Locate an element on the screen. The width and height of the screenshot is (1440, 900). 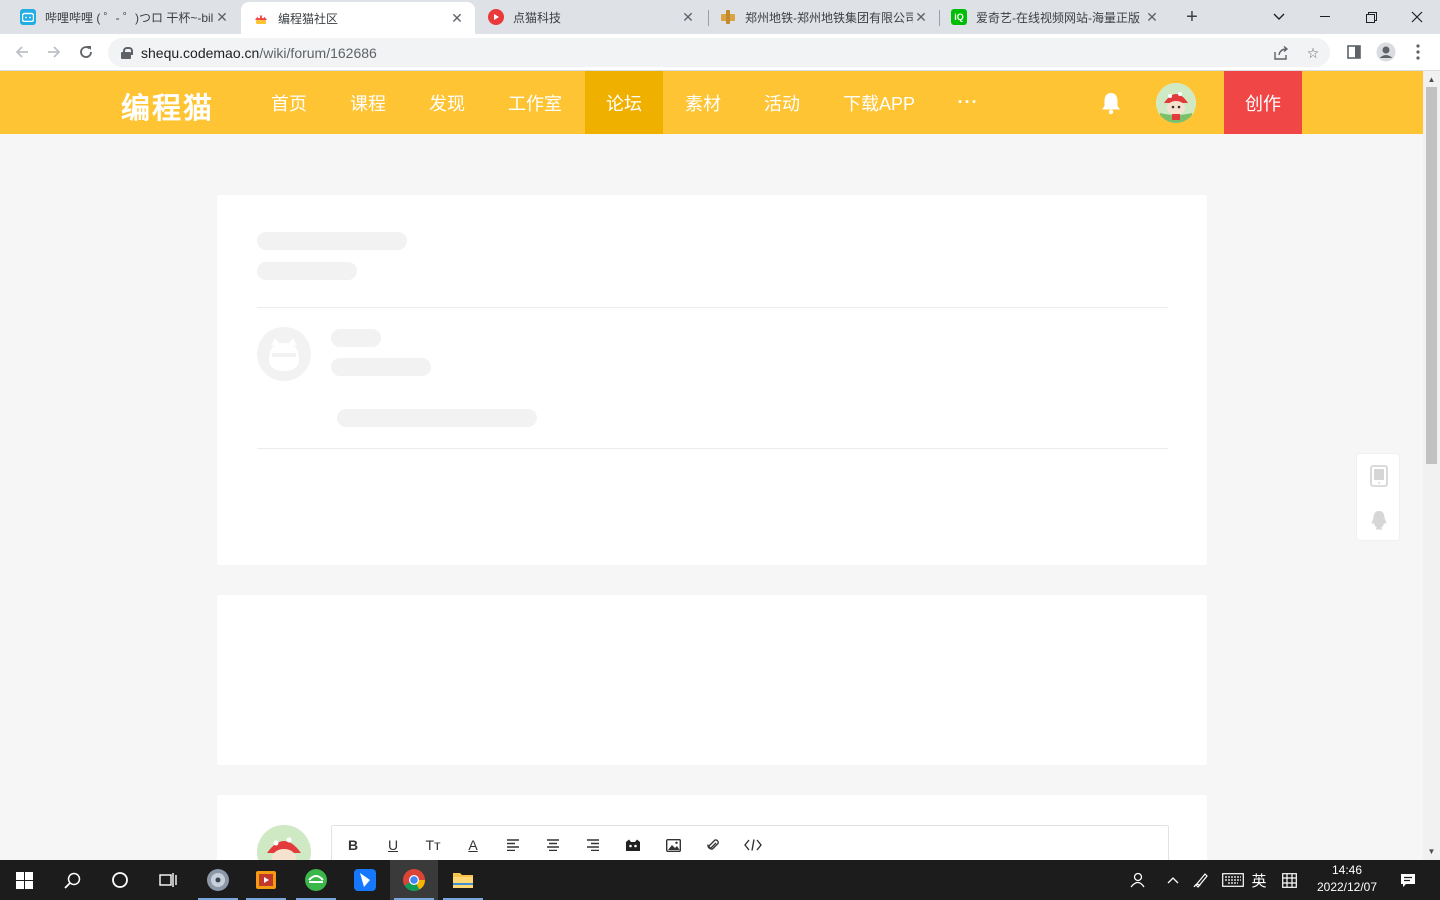
tab-zzmetro: 郑州地铁-郑州地铁集团有限公司 ✕ is located at coordinates (823, 17).